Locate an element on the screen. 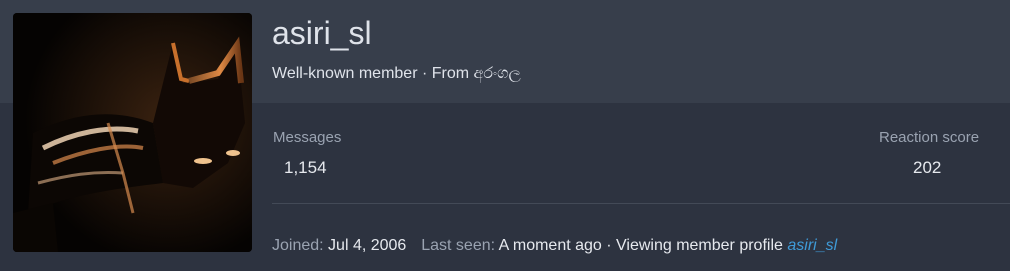  stats-divider is located at coordinates (641, 203).